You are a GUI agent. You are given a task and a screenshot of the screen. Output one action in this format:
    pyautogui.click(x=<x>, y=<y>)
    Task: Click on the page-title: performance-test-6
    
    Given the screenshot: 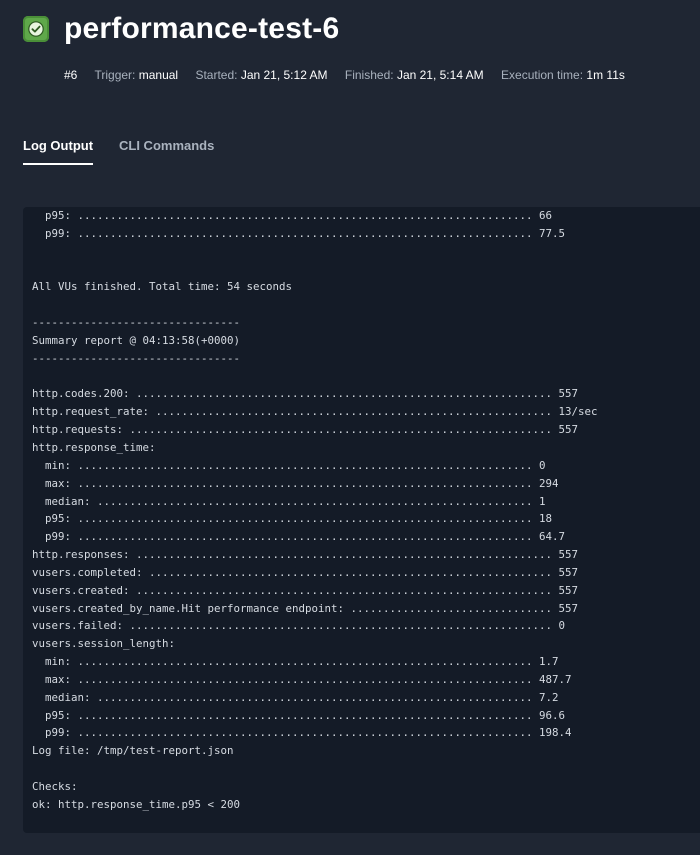 What is the action you would take?
    pyautogui.click(x=202, y=28)
    